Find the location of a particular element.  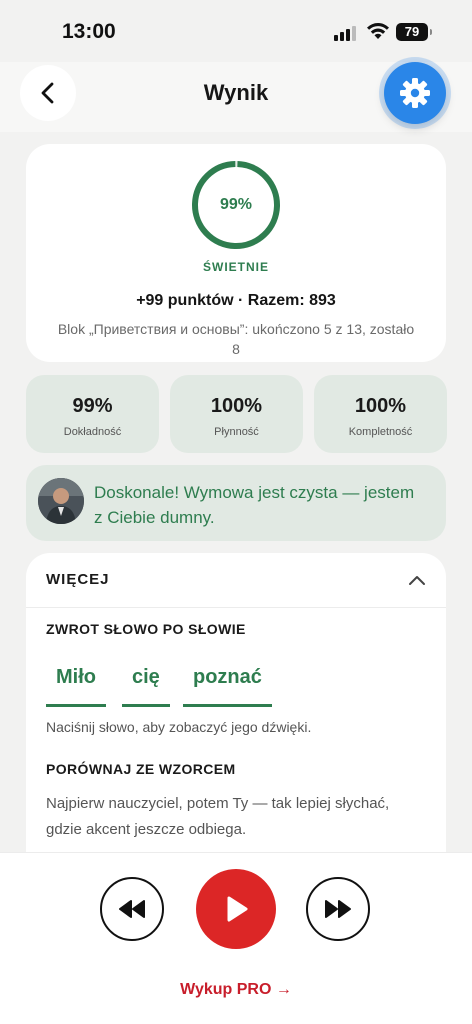

play-icon is located at coordinates (237, 909).